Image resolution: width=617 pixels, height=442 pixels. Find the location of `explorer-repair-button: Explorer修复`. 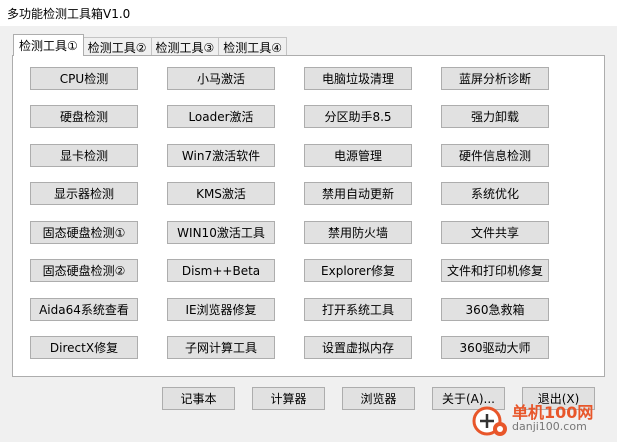

explorer-repair-button: Explorer修复 is located at coordinates (358, 270).